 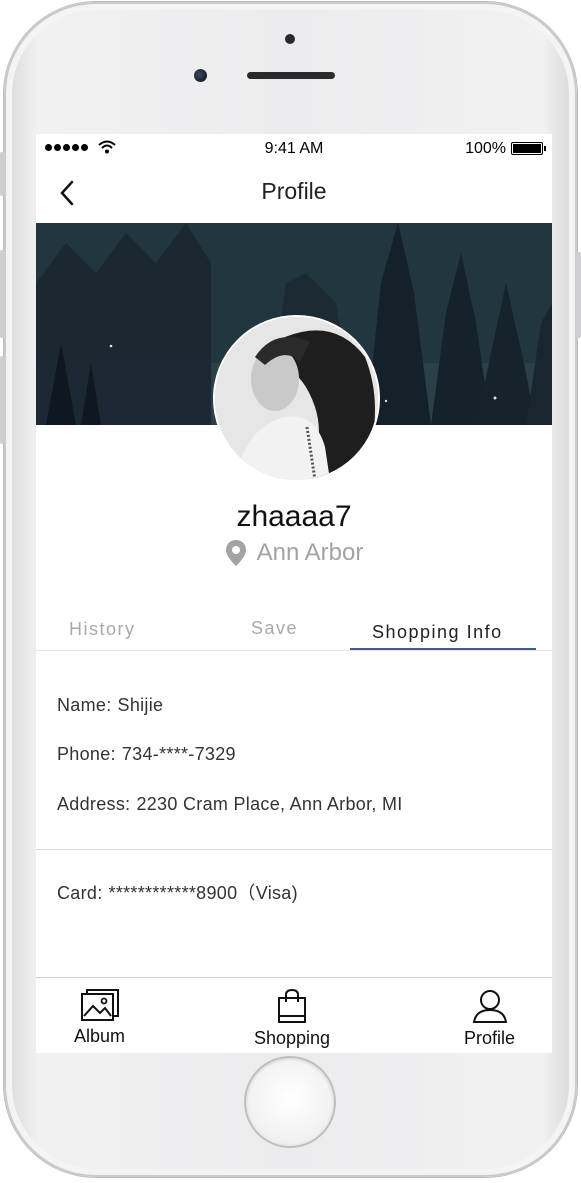 I want to click on home-button, so click(x=290, y=1102).